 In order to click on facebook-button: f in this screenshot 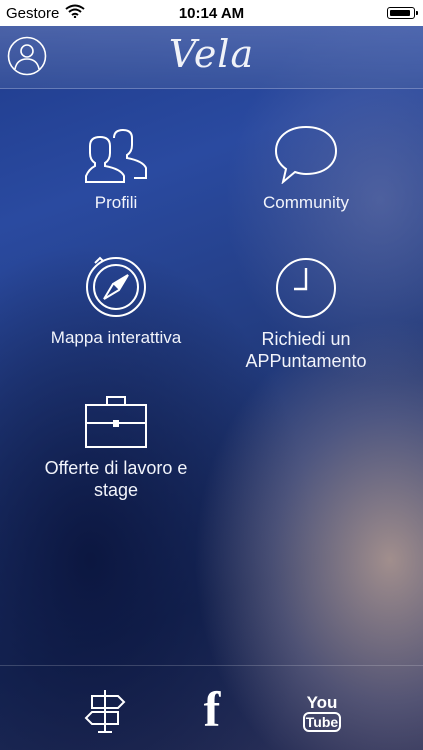, I will do `click(212, 709)`.